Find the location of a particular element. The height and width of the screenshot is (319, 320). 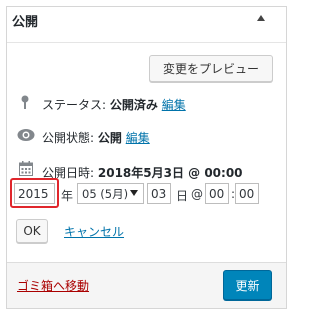

status-value: 公開済み is located at coordinates (133, 105).